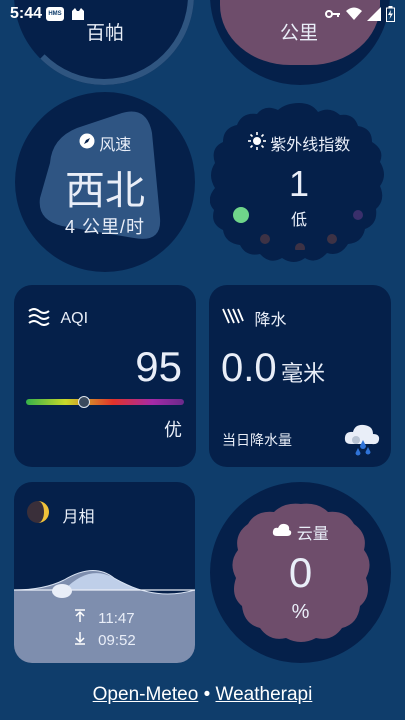 The image size is (405, 720). What do you see at coordinates (146, 694) in the screenshot?
I see `open-meteo-link: Open-Meteo` at bounding box center [146, 694].